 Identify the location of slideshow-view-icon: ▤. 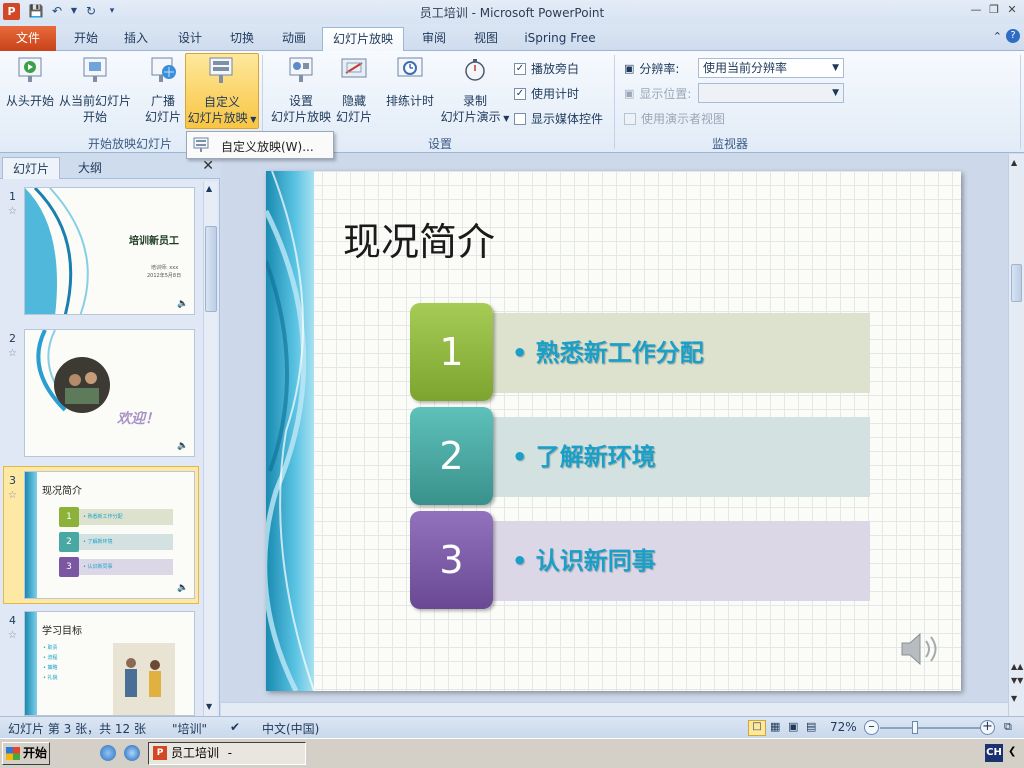
(811, 726).